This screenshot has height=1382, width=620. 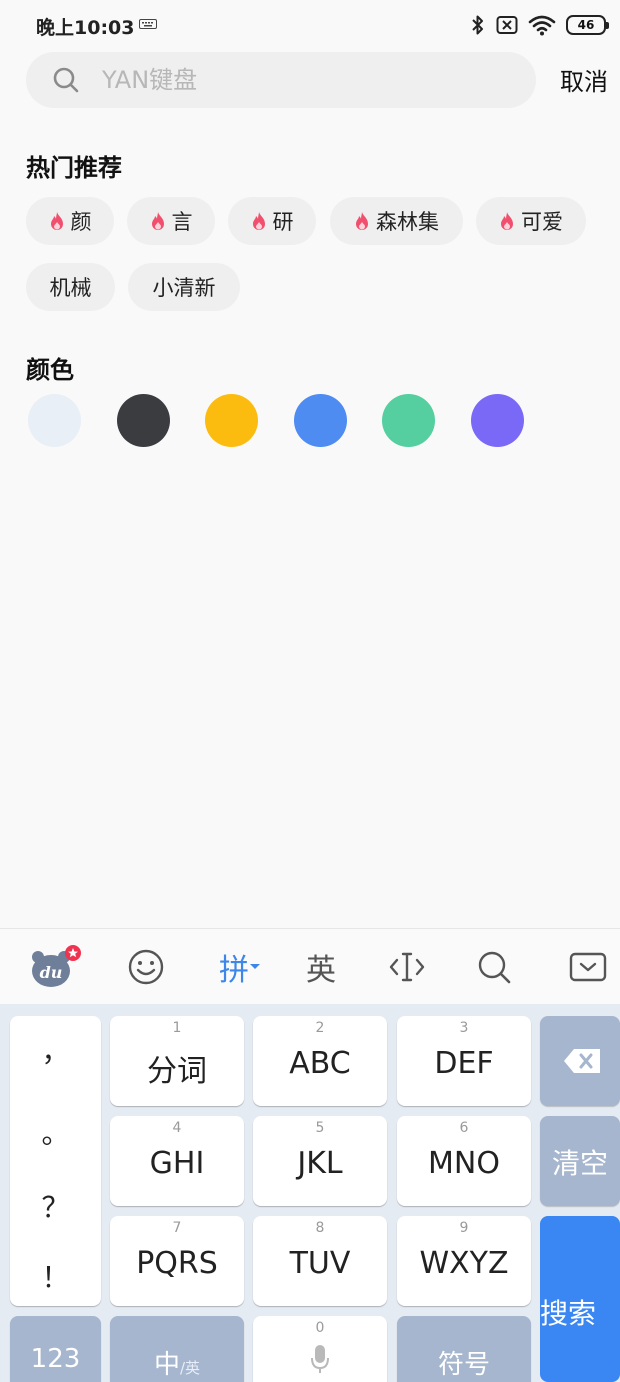 I want to click on keyboard-indicator-icon, so click(x=148, y=24).